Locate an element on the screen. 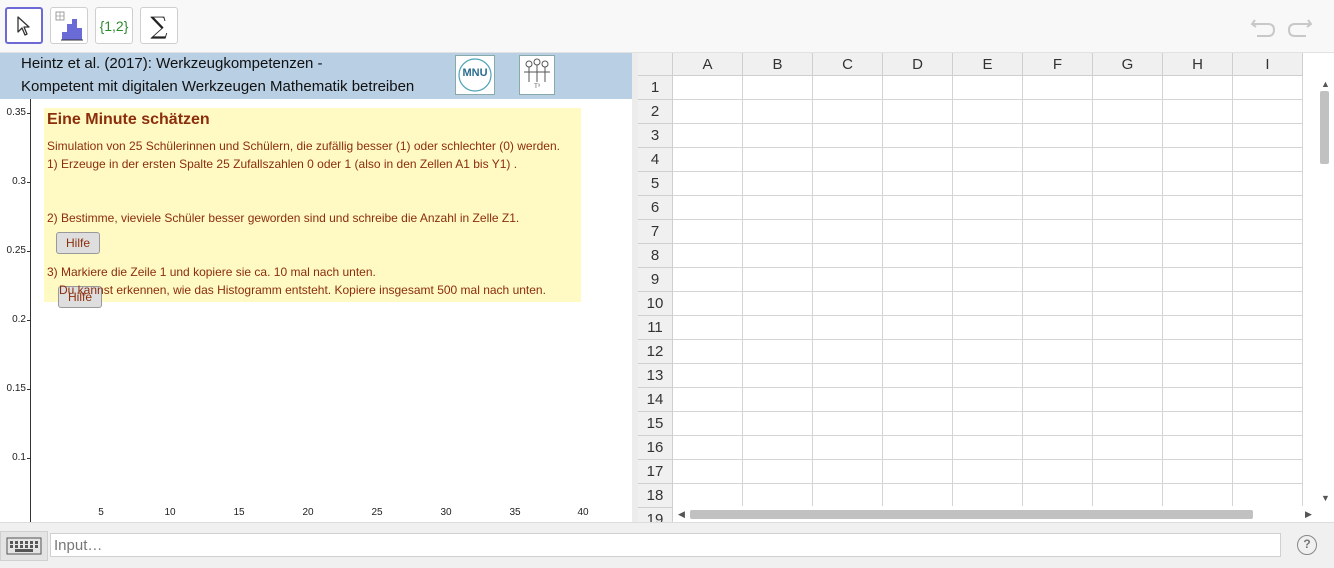  row-header-16: 16 is located at coordinates (655, 448).